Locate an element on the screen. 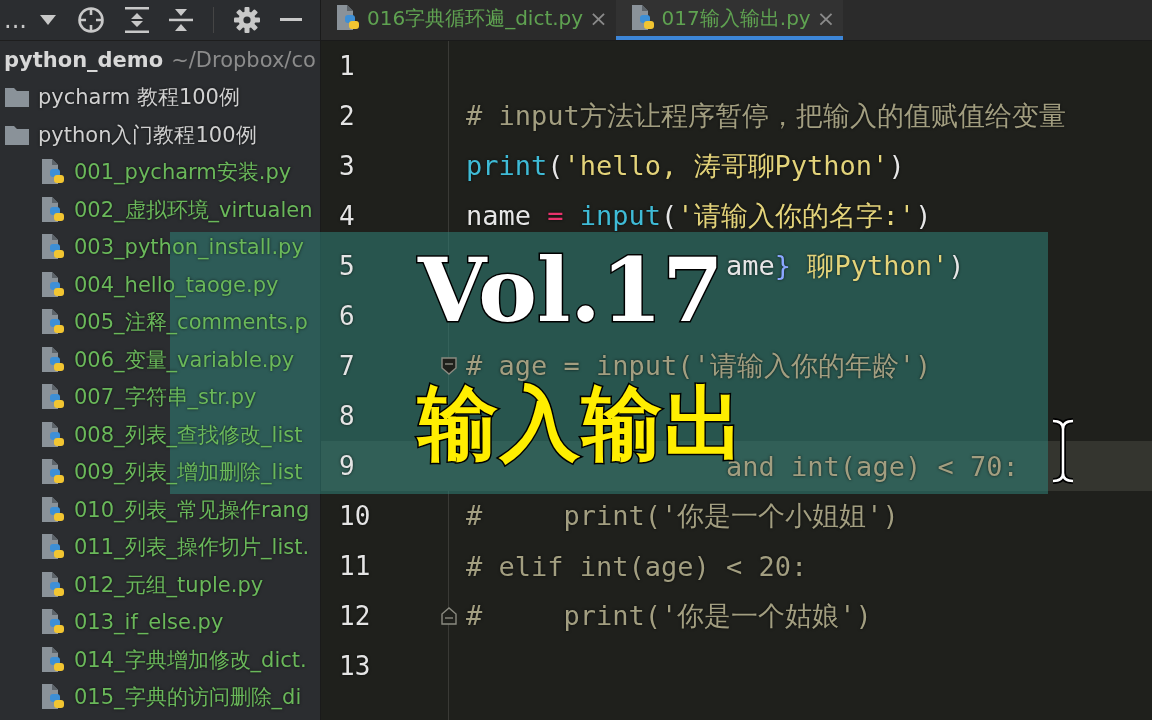 The width and height of the screenshot is (1152, 720). line-number: 5 is located at coordinates (347, 266).